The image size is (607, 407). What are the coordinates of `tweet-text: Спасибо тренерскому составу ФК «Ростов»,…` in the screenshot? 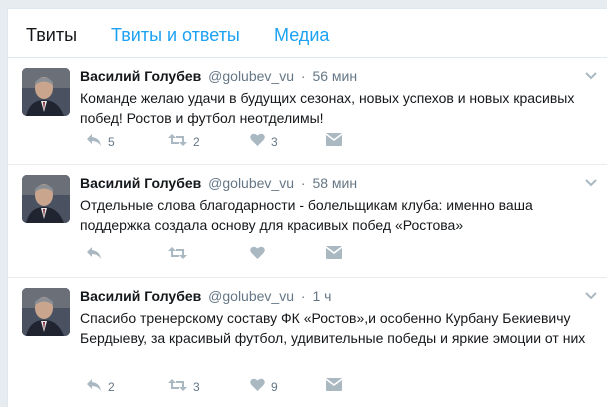 It's located at (333, 328).